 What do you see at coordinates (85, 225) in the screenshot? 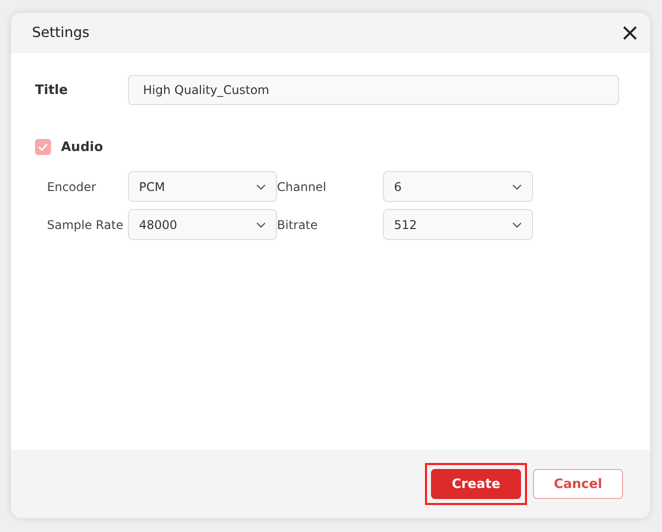
I see `field-label: Sample Rate` at bounding box center [85, 225].